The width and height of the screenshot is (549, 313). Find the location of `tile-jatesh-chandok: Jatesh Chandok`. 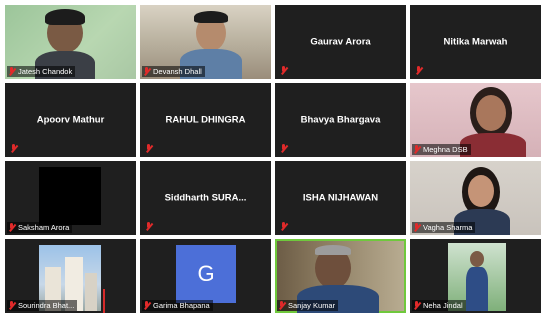

tile-jatesh-chandok: Jatesh Chandok is located at coordinates (70, 42).